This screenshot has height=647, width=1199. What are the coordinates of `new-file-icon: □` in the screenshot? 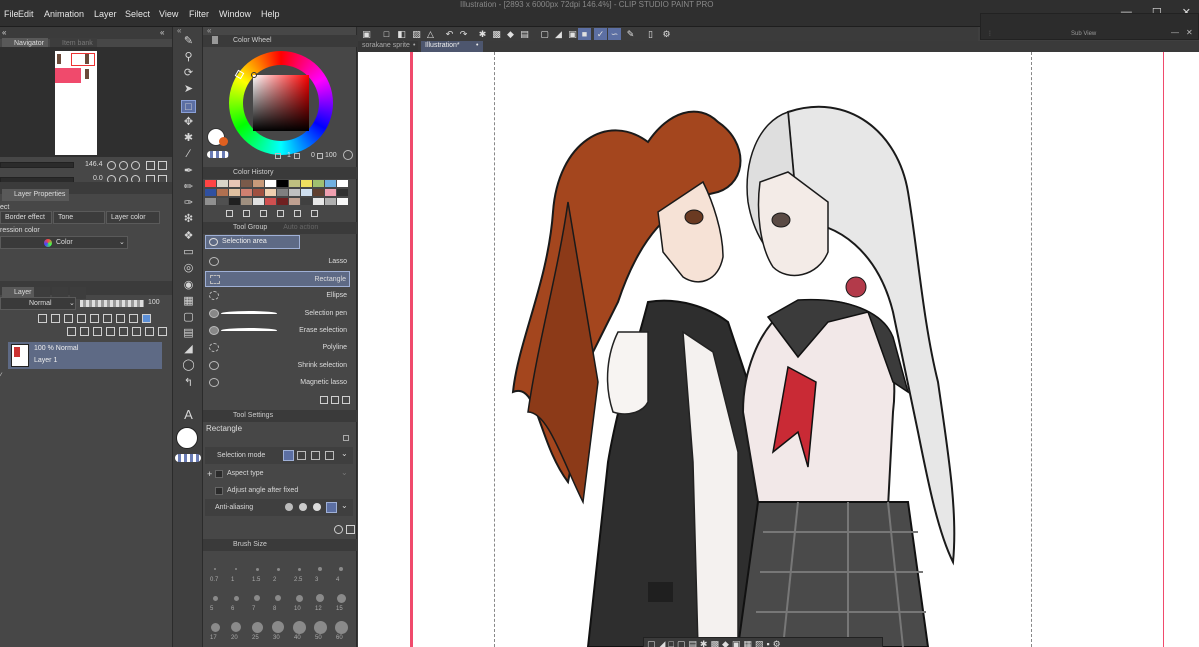 It's located at (386, 34).